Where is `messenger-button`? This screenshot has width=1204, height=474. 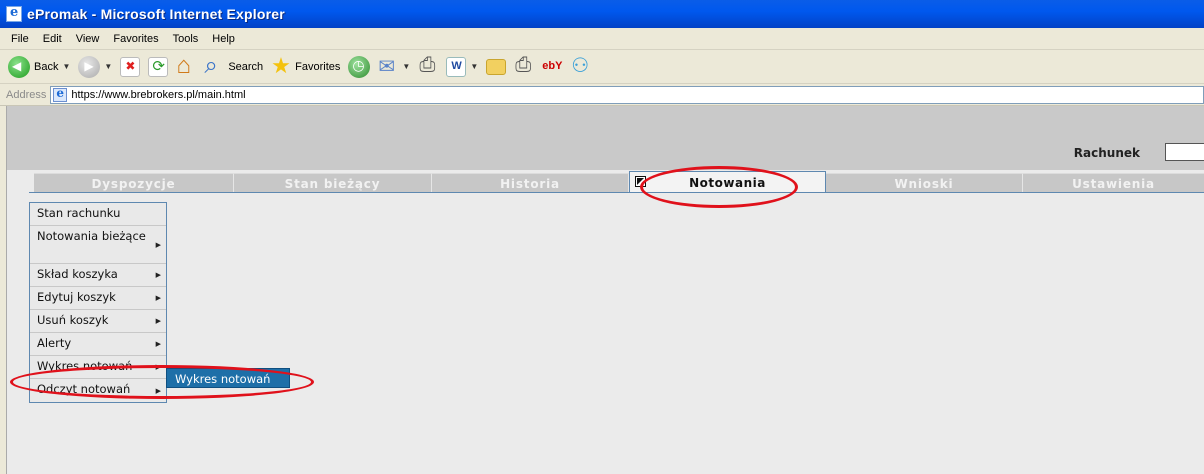
messenger-button is located at coordinates (580, 65).